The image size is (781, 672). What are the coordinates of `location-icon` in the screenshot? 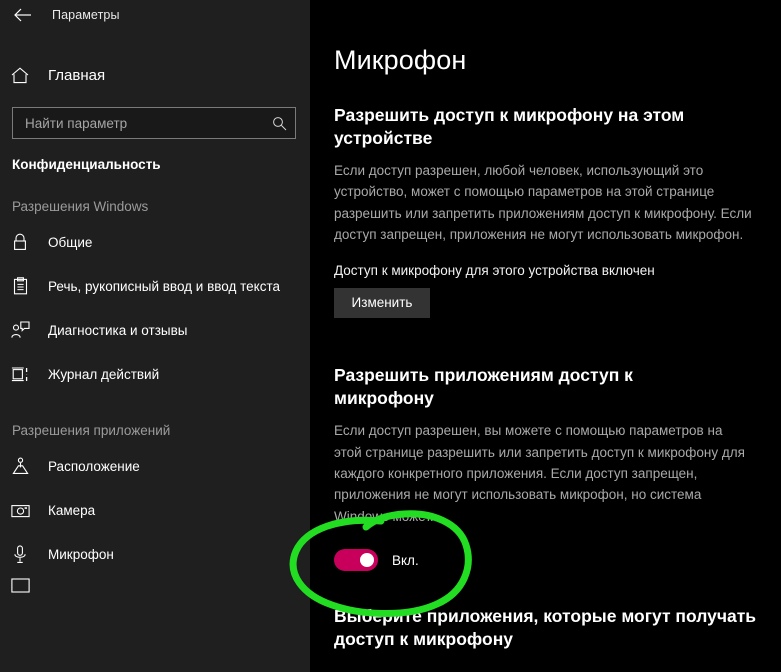 It's located at (20, 466).